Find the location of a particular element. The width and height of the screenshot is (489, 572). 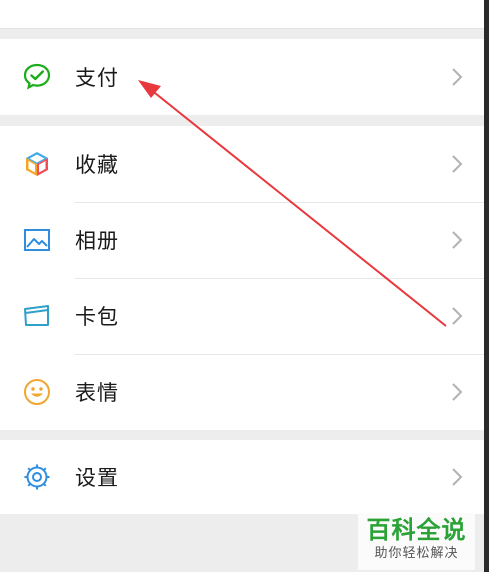

watermark-subtitle: 助你轻松解决 is located at coordinates (416, 553).